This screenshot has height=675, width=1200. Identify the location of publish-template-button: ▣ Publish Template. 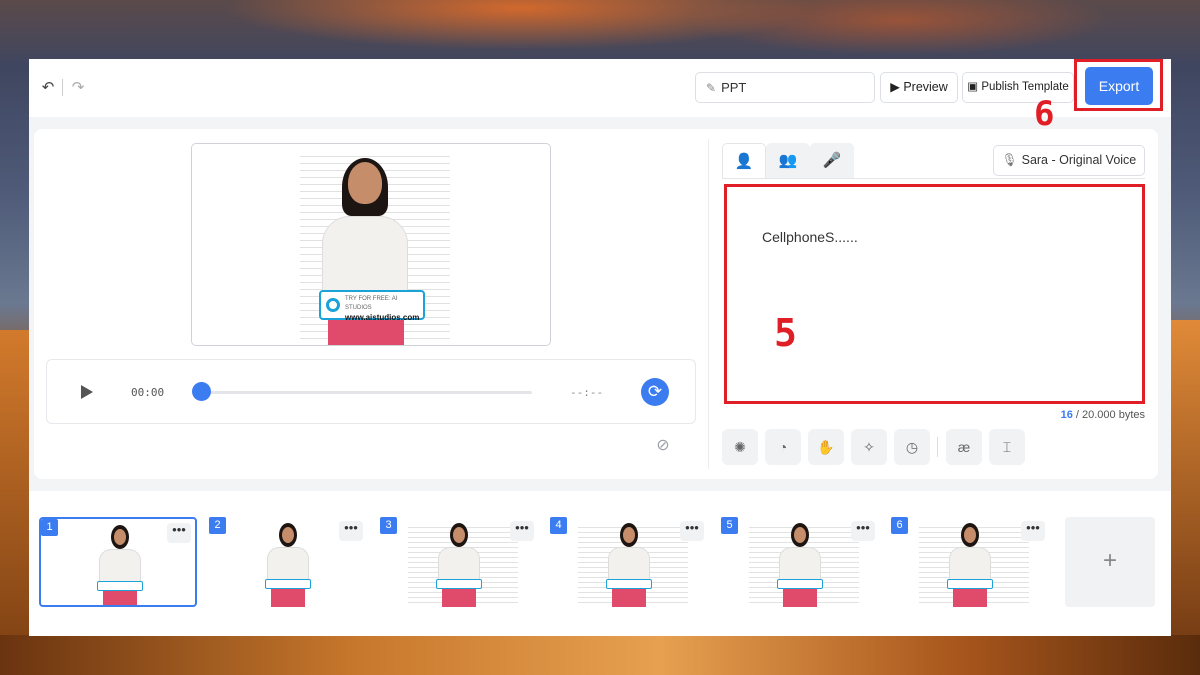
(1018, 87).